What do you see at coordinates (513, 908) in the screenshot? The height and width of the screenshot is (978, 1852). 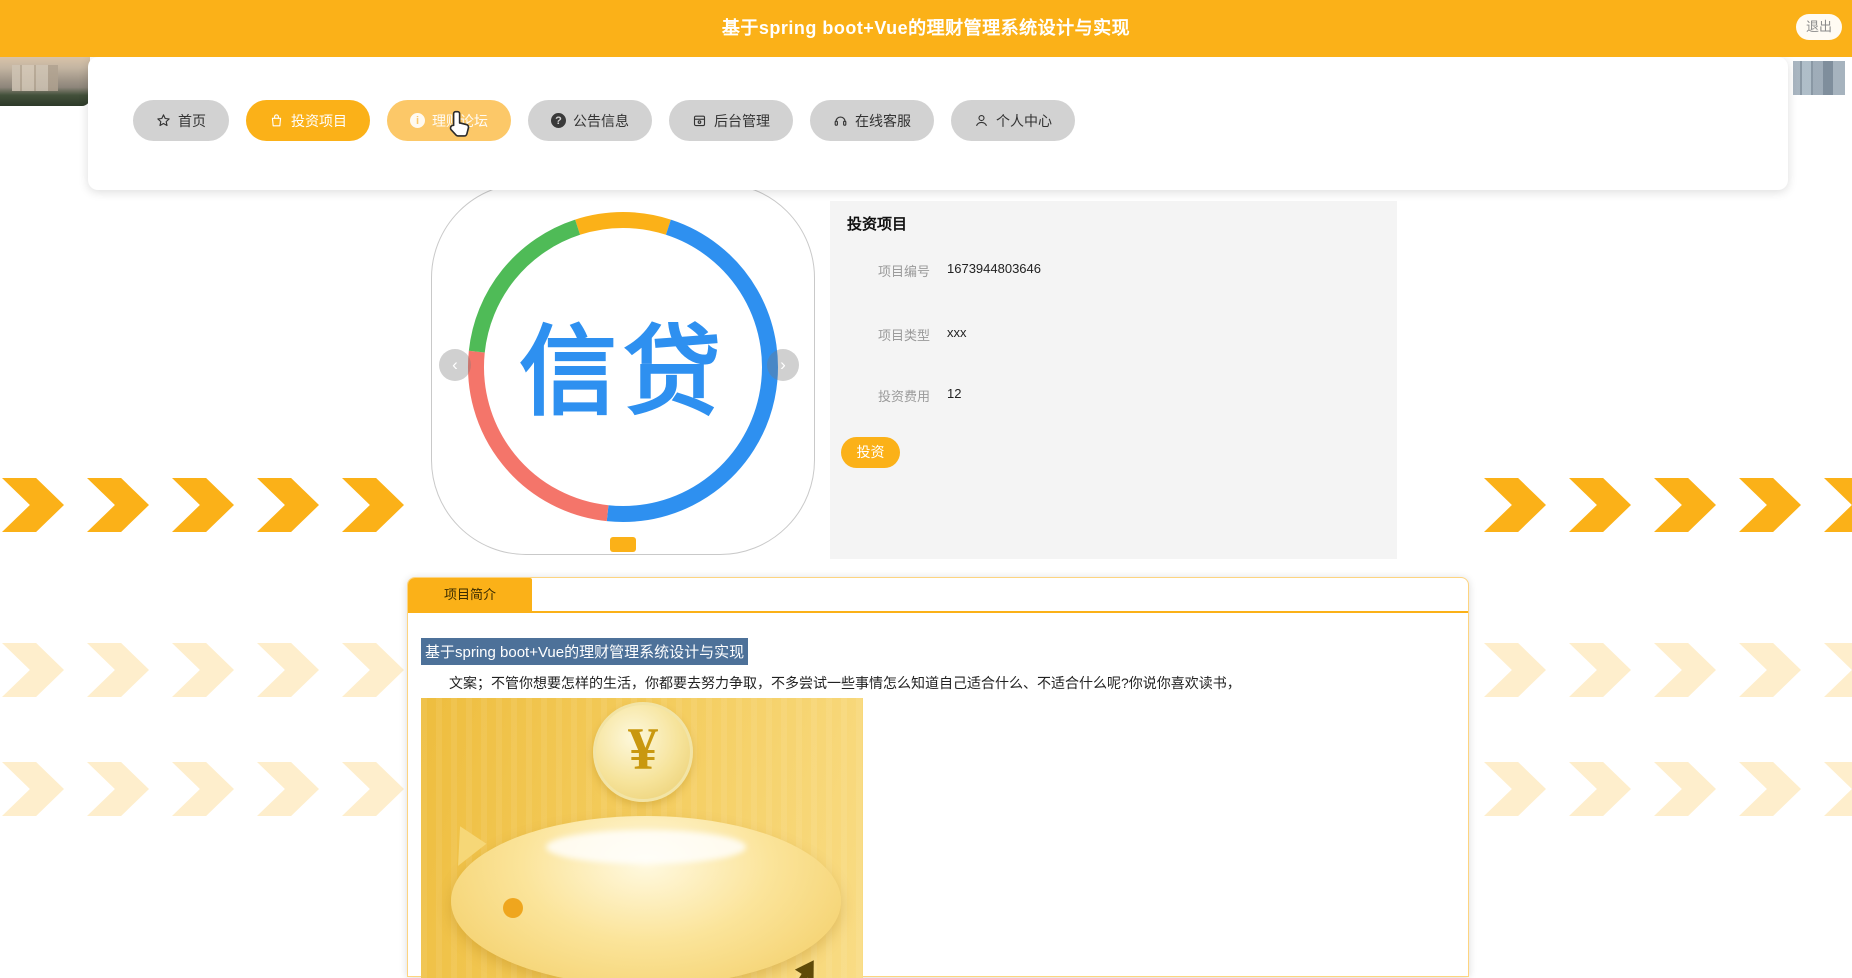 I see `piggy-eye` at bounding box center [513, 908].